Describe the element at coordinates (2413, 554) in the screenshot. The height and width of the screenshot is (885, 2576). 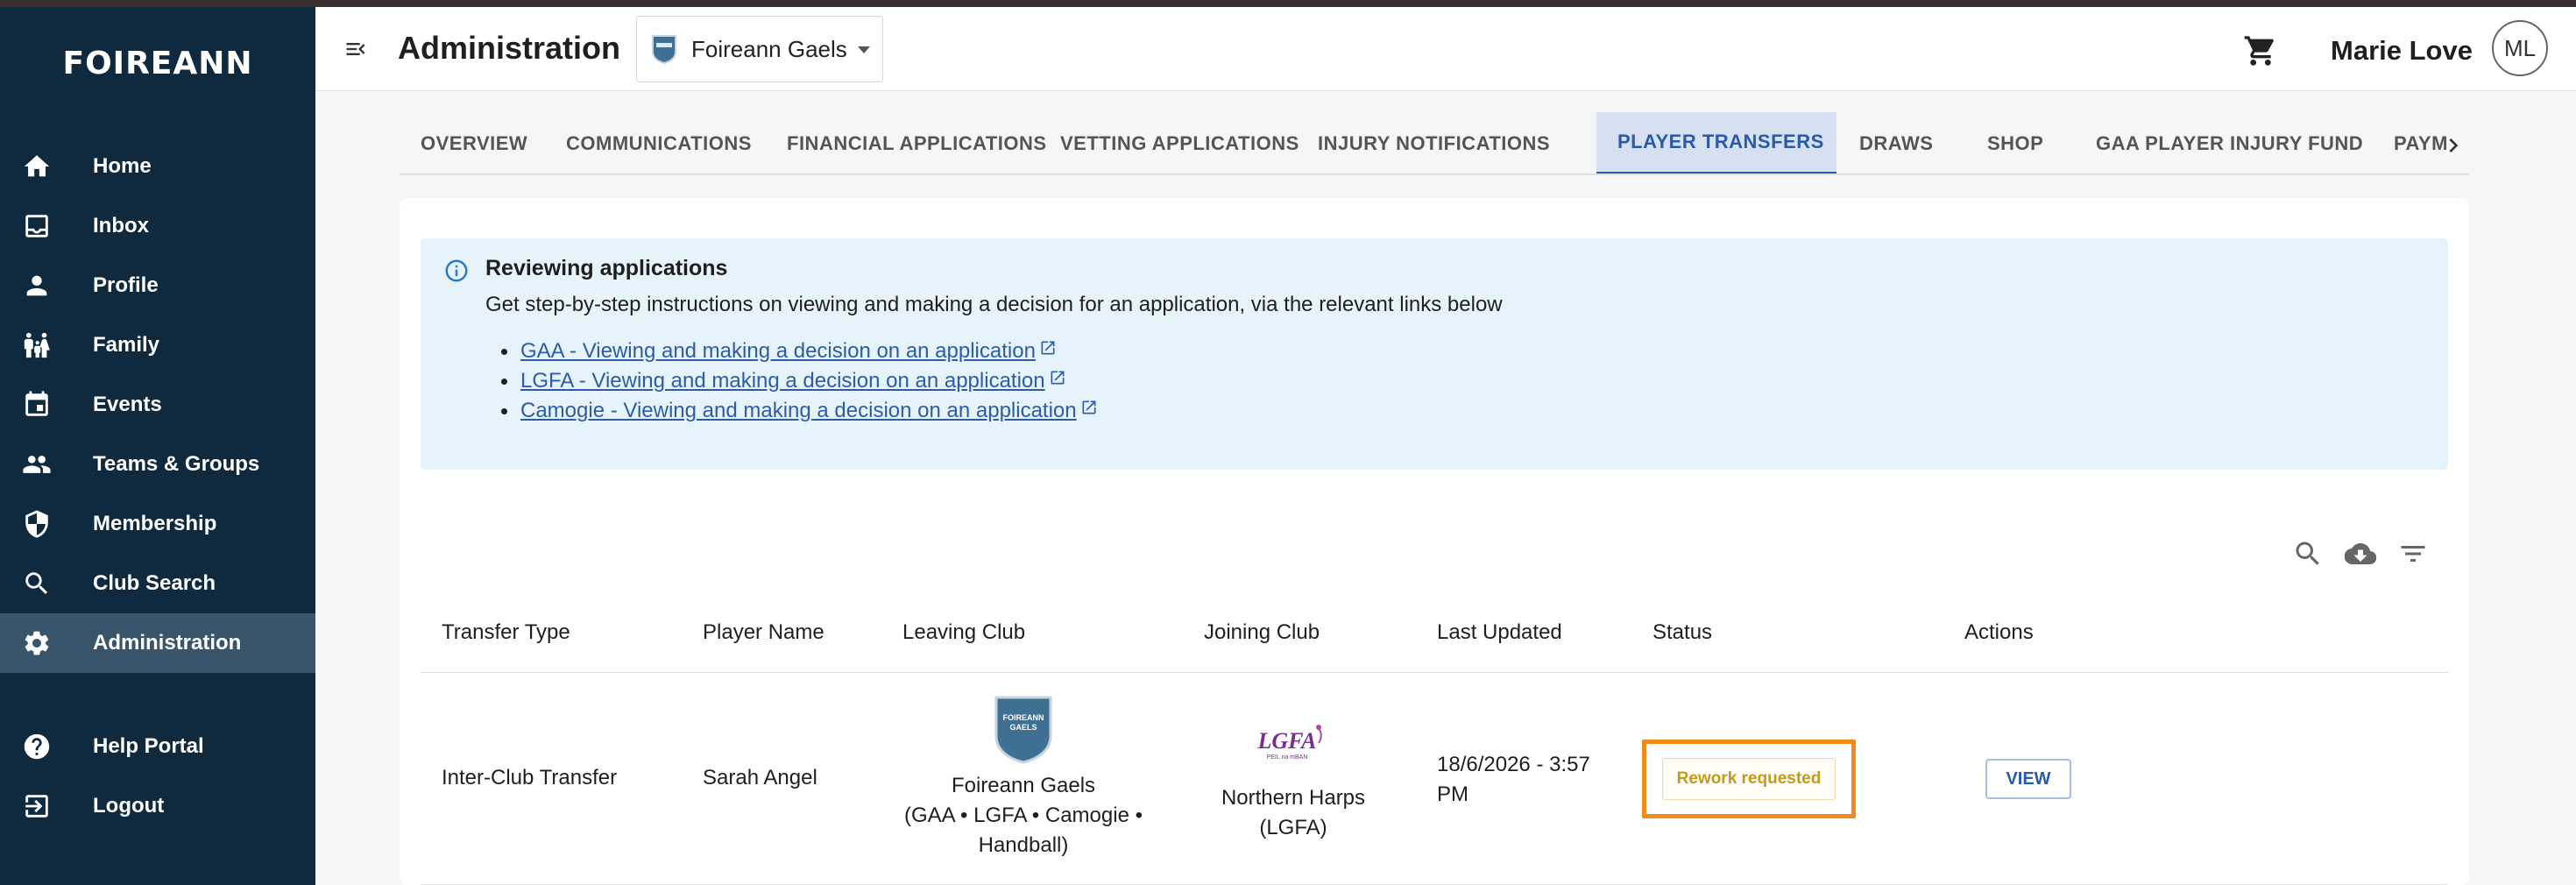
I see `filter-icon` at that location.